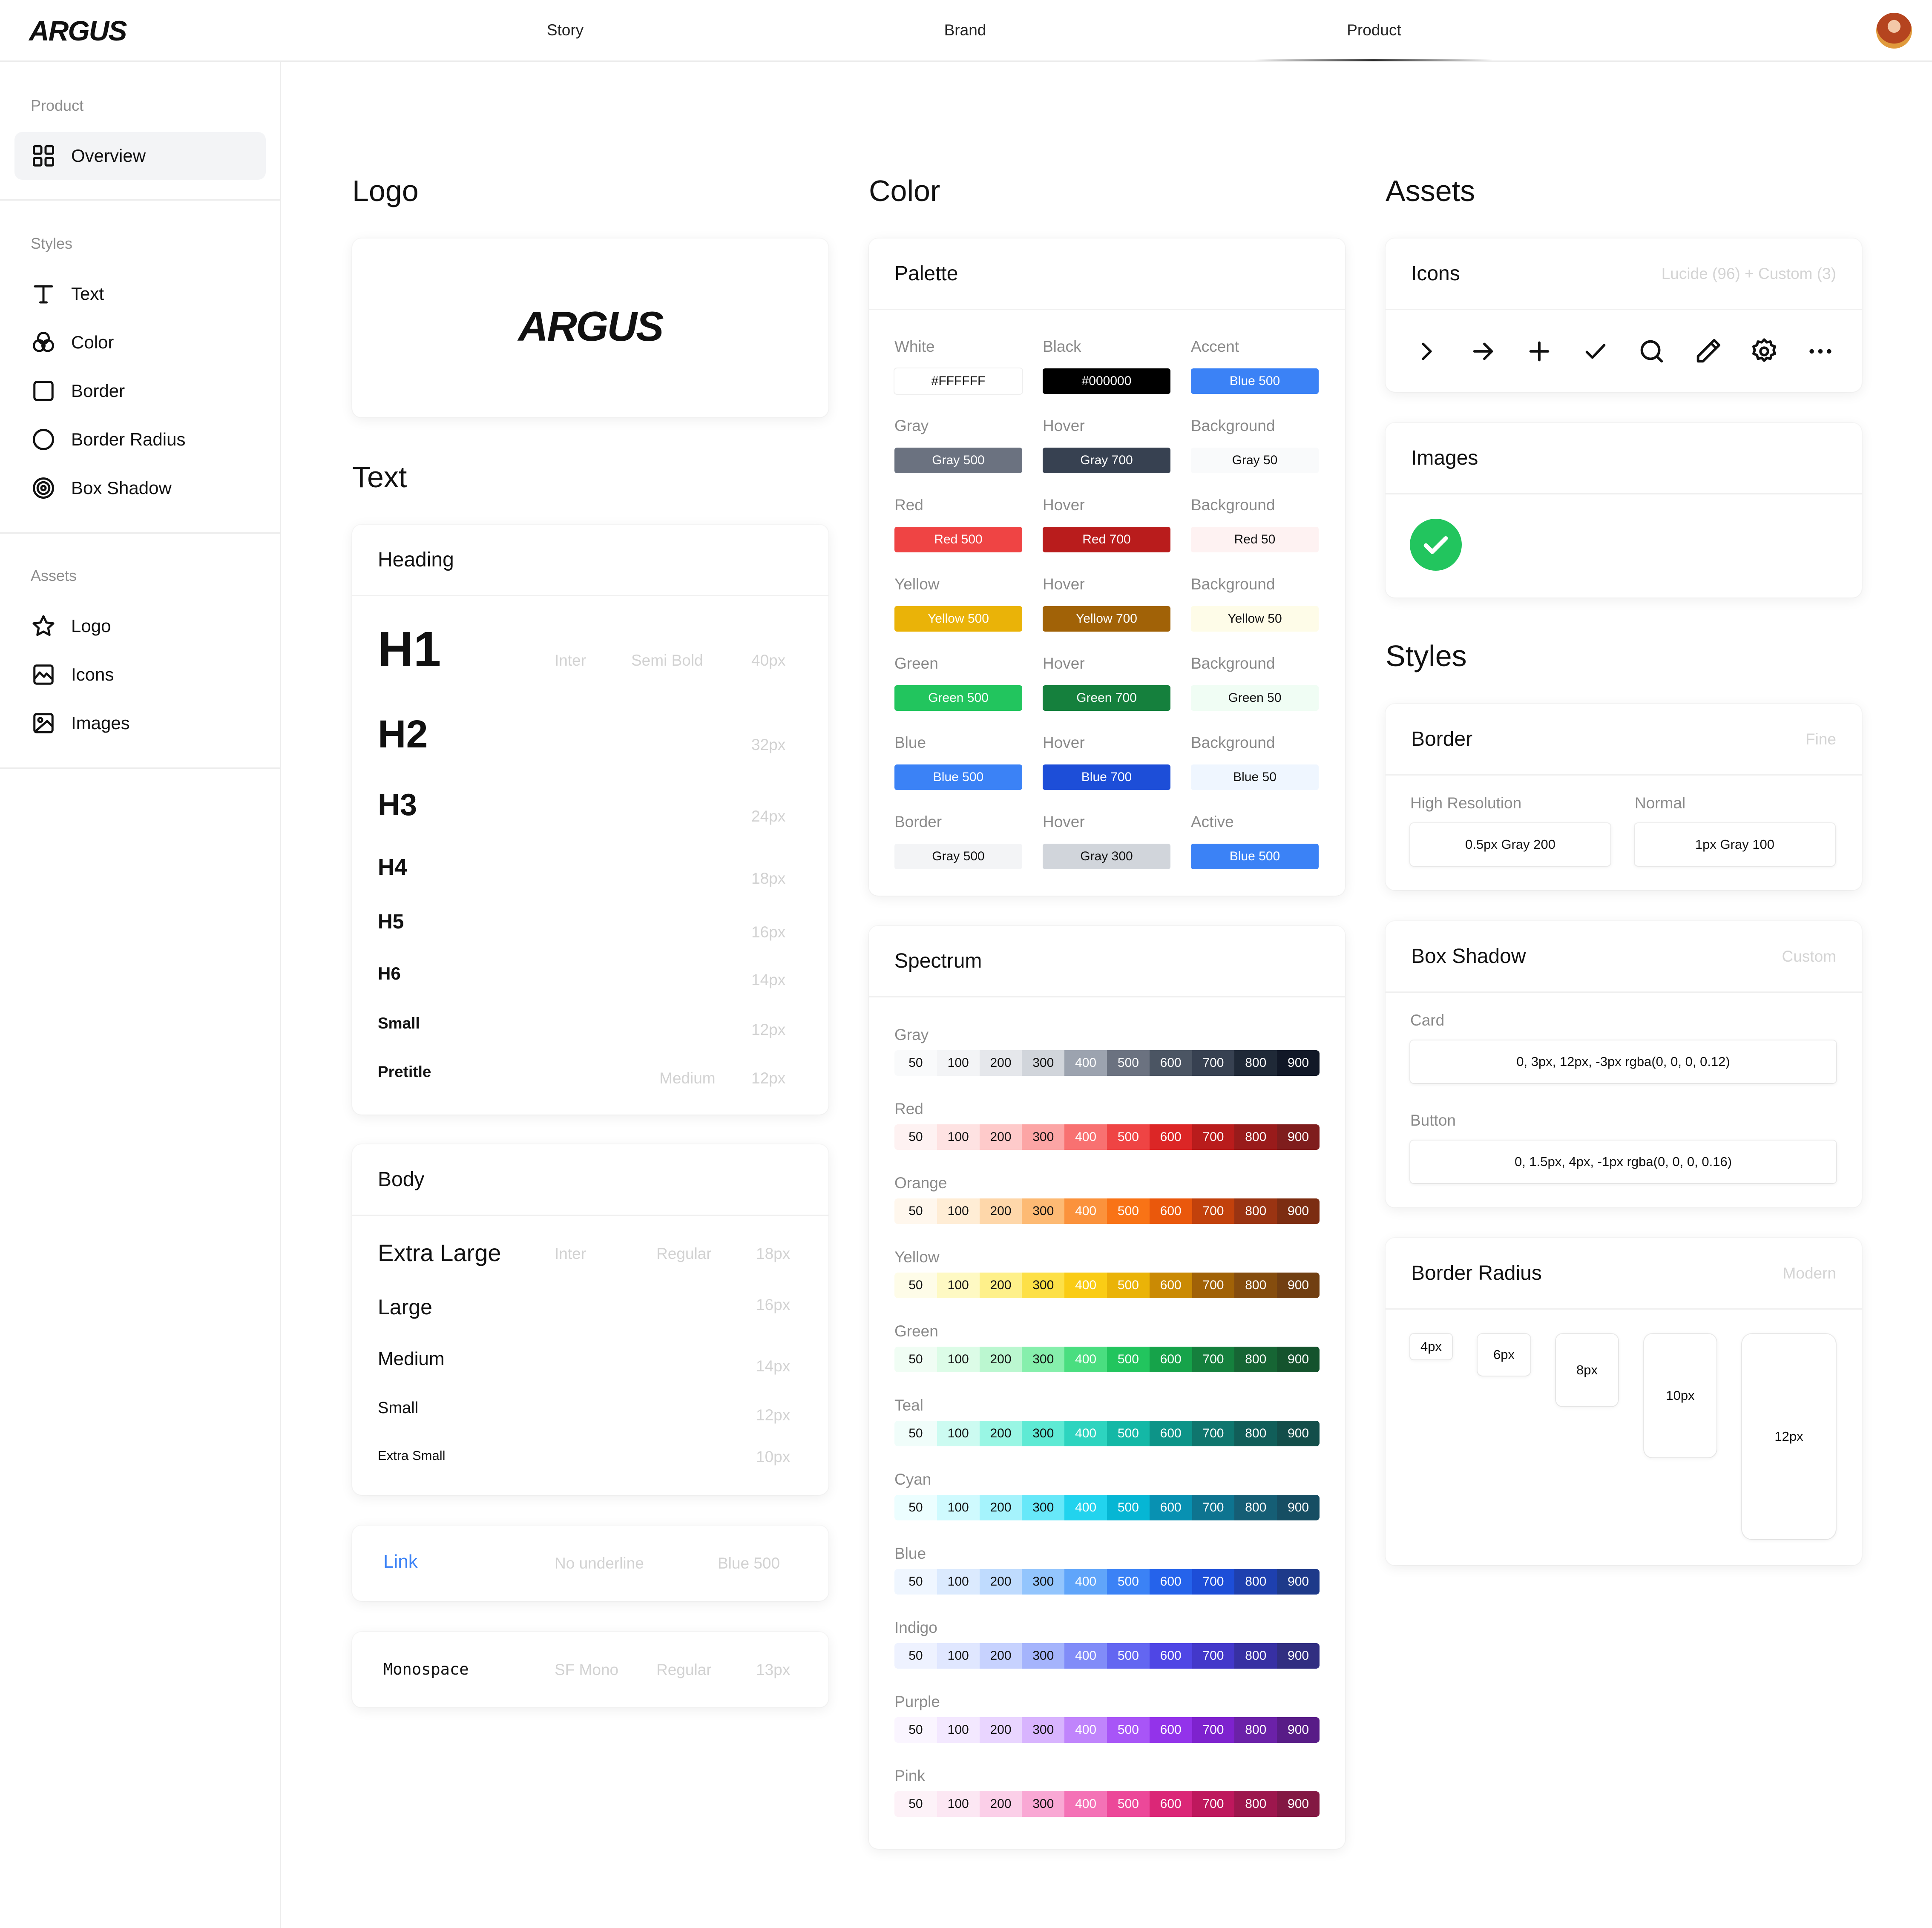  I want to click on nav-story: Story, so click(566, 30).